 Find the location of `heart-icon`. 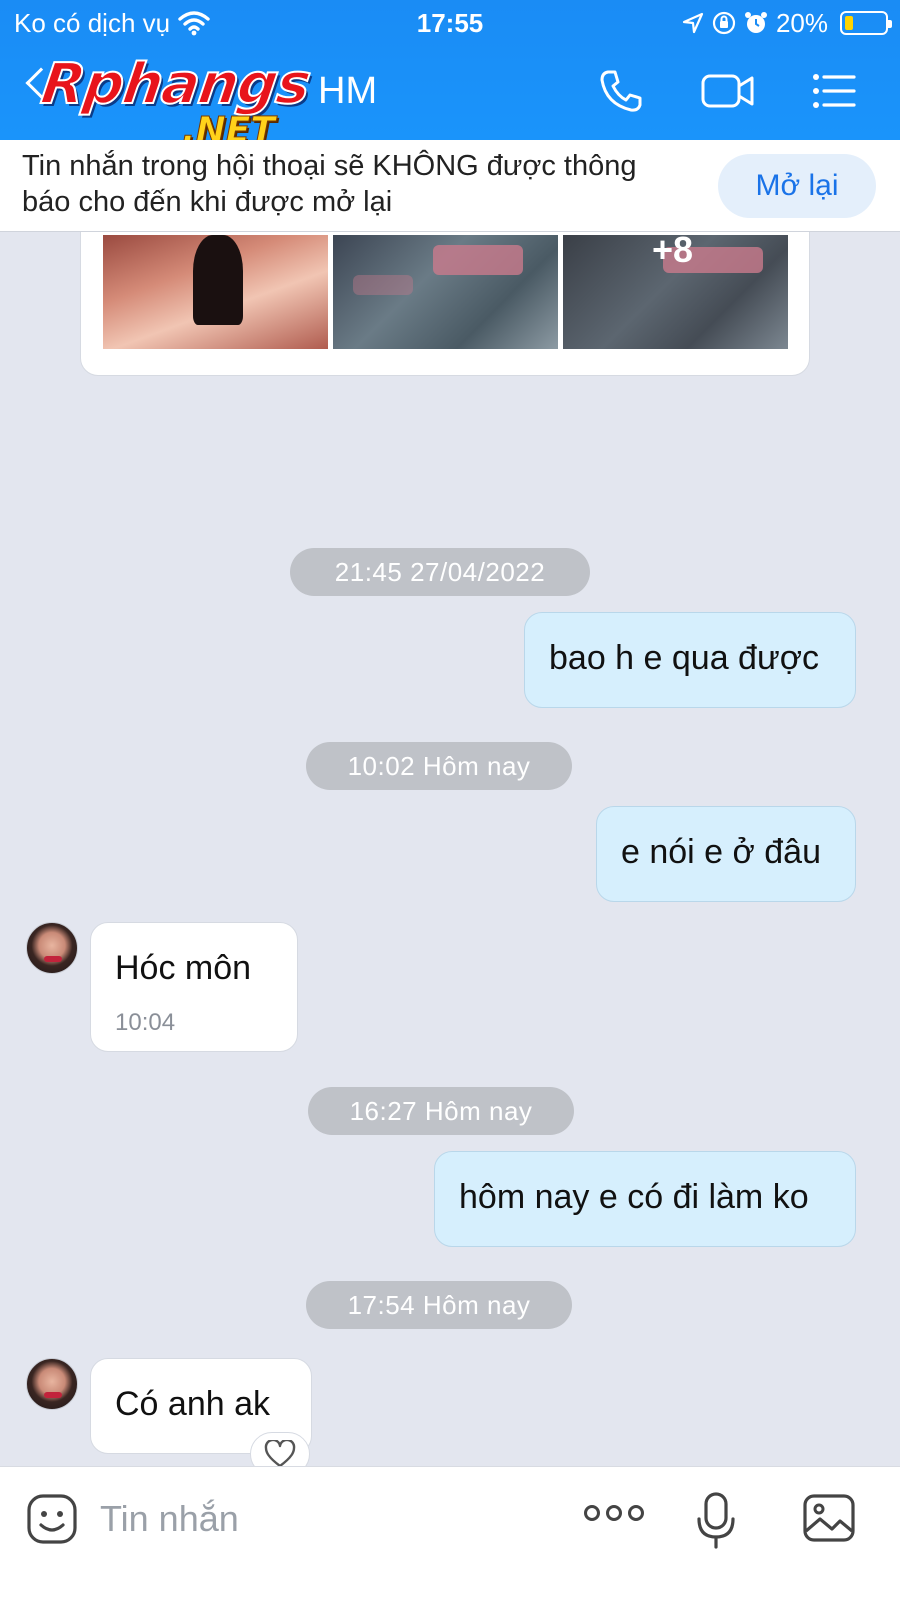

heart-icon is located at coordinates (280, 1454).